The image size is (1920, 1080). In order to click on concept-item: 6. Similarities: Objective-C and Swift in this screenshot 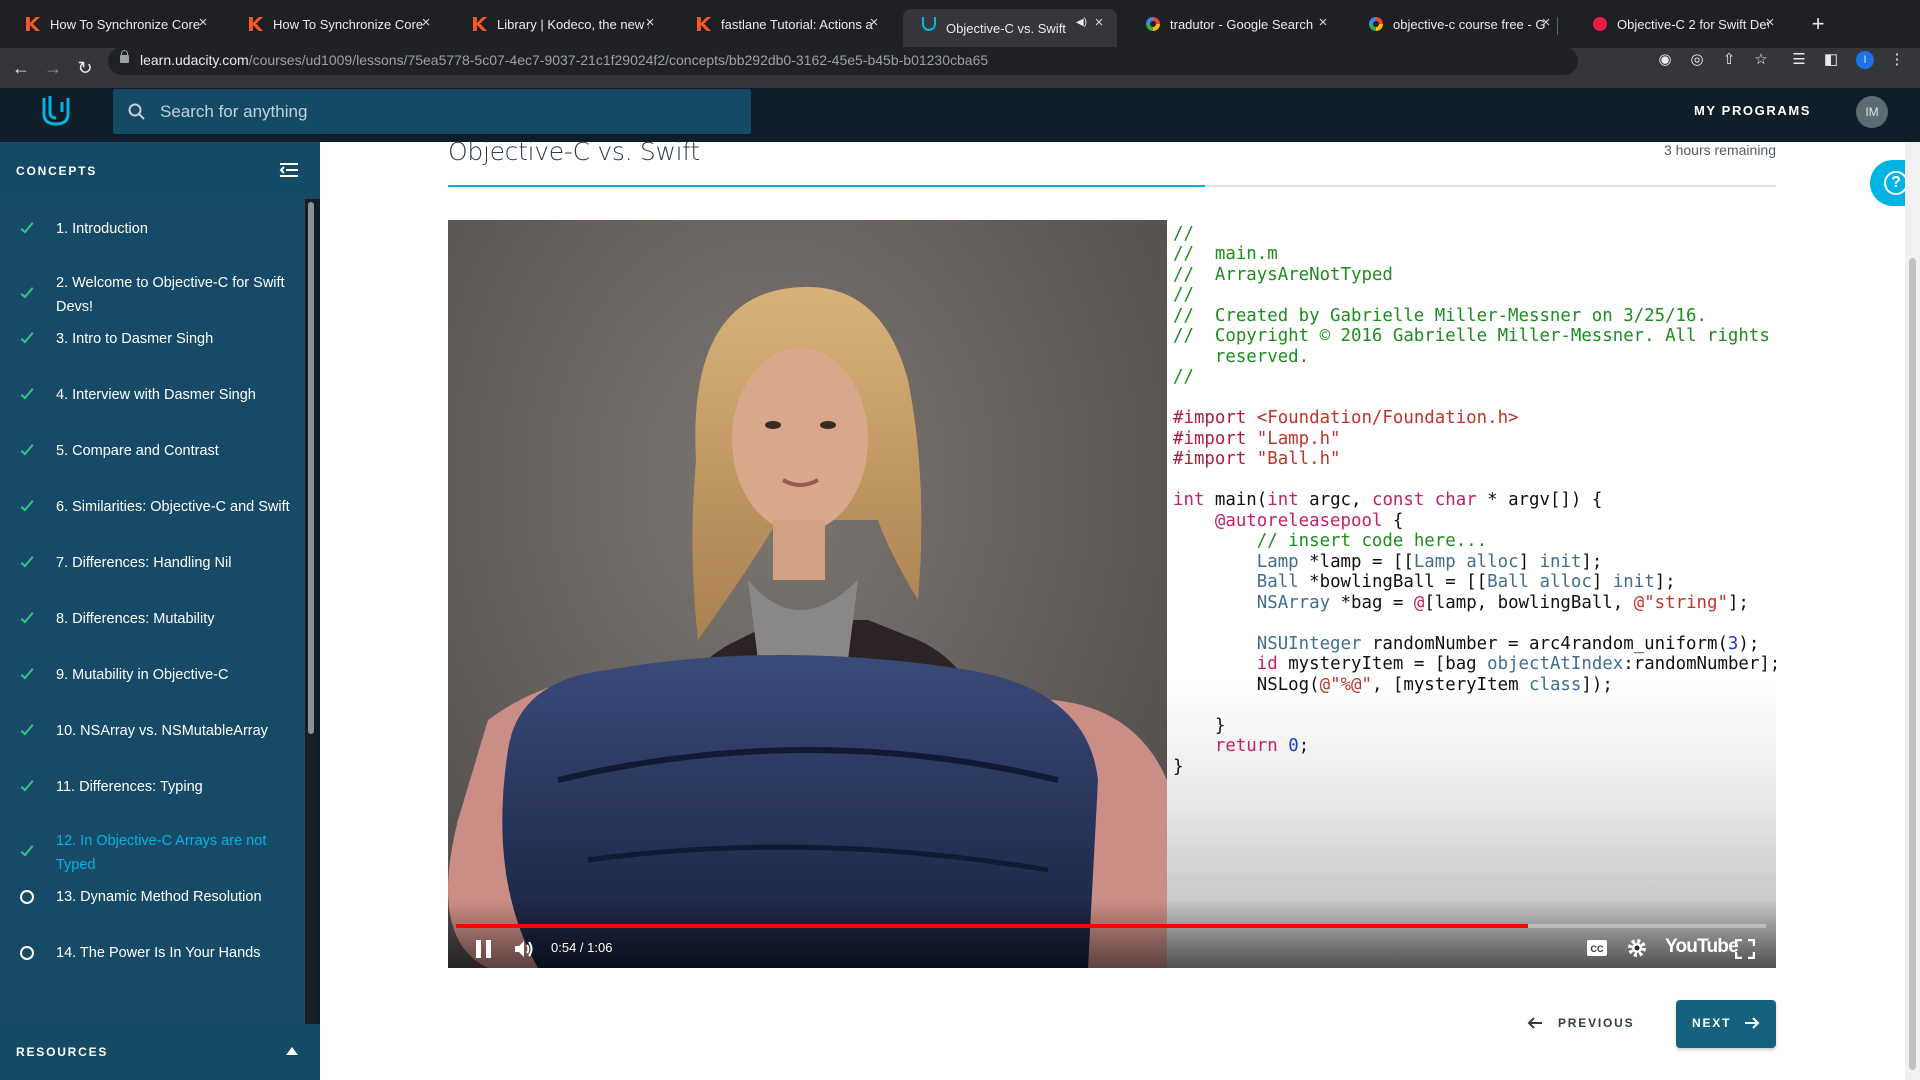, I will do `click(152, 520)`.